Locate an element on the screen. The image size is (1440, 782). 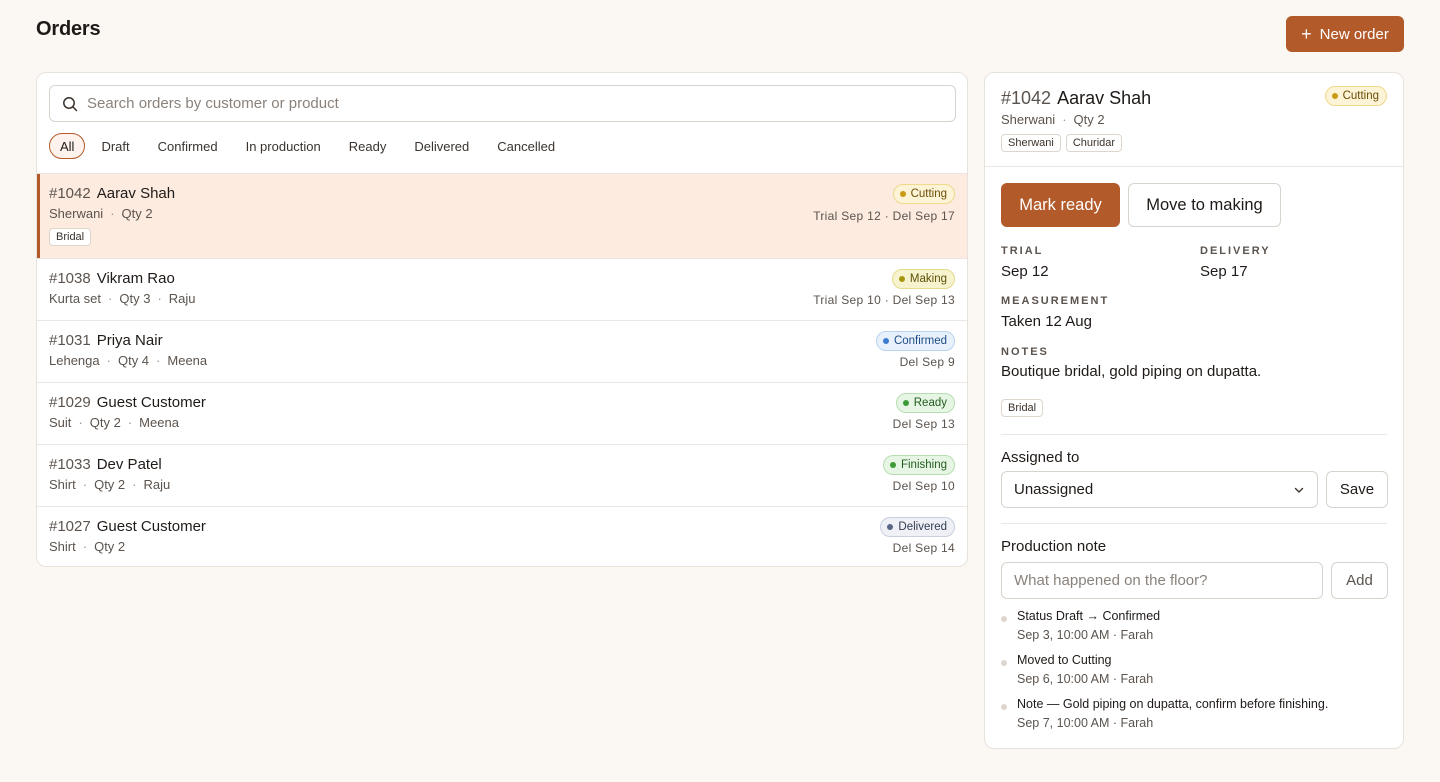
production-note-input is located at coordinates (1162, 580).